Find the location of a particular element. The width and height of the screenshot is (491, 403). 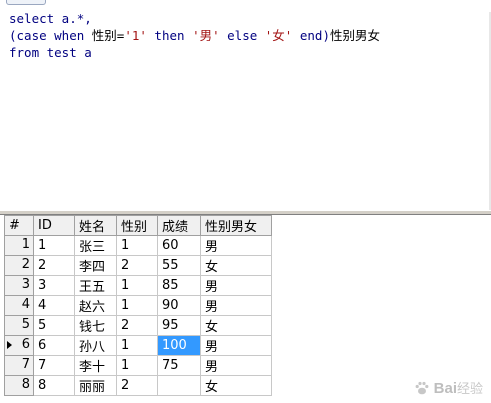

row-header: 3 is located at coordinates (19, 285).